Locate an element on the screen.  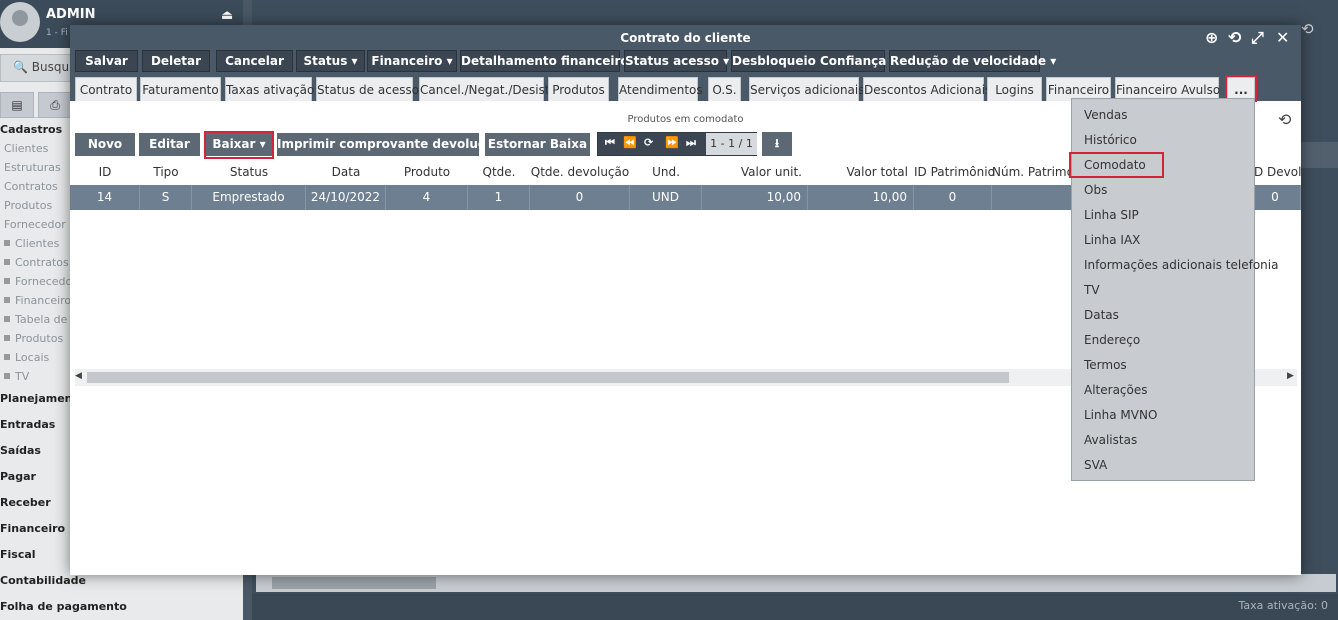
toolbar-button: Status ▾ is located at coordinates (330, 61).